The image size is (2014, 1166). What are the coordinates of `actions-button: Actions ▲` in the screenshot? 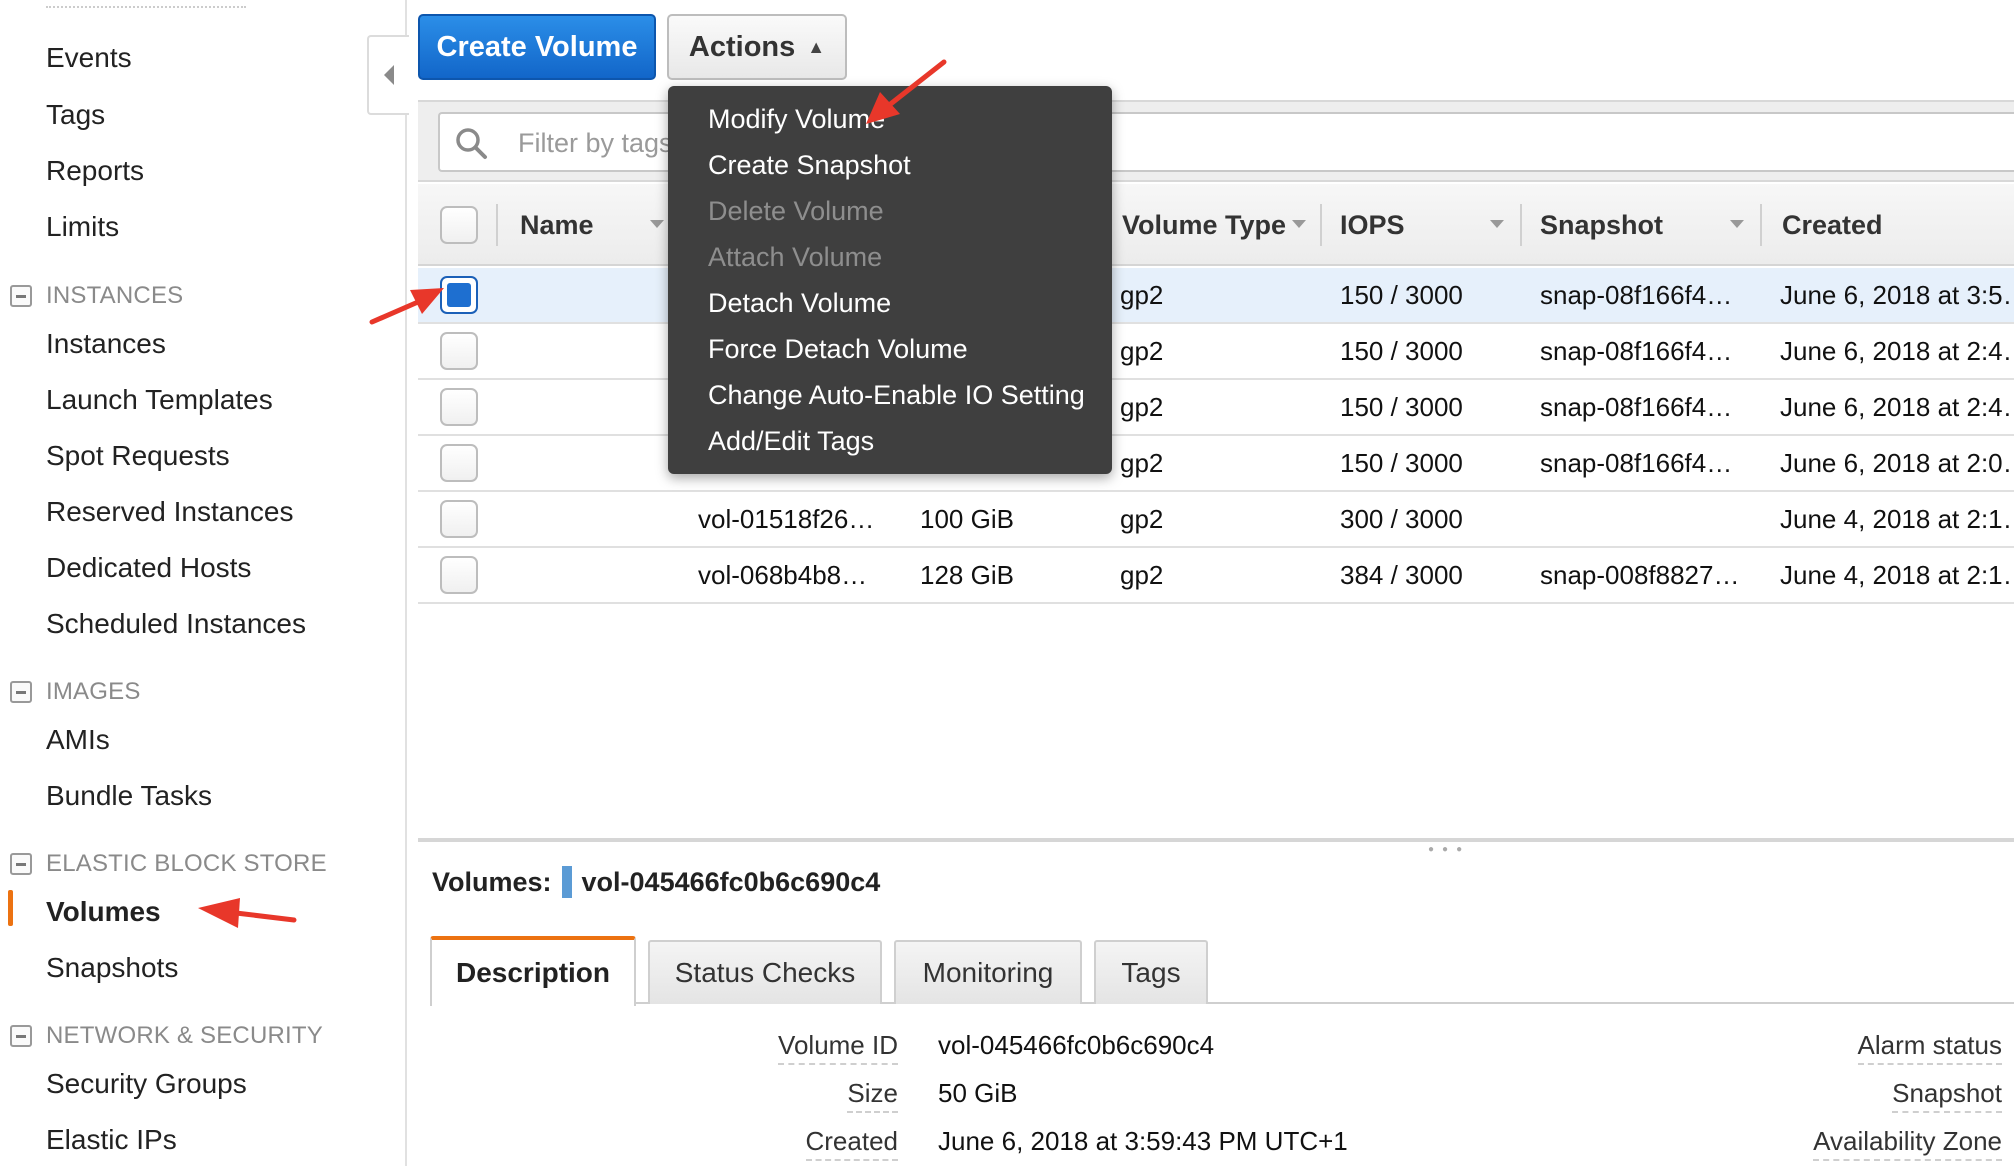 It's located at (757, 47).